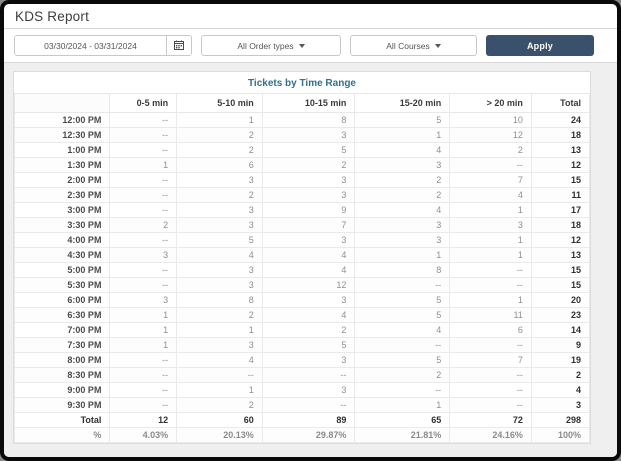 The image size is (621, 461). What do you see at coordinates (402, 420) in the screenshot?
I see `cell-value: 65` at bounding box center [402, 420].